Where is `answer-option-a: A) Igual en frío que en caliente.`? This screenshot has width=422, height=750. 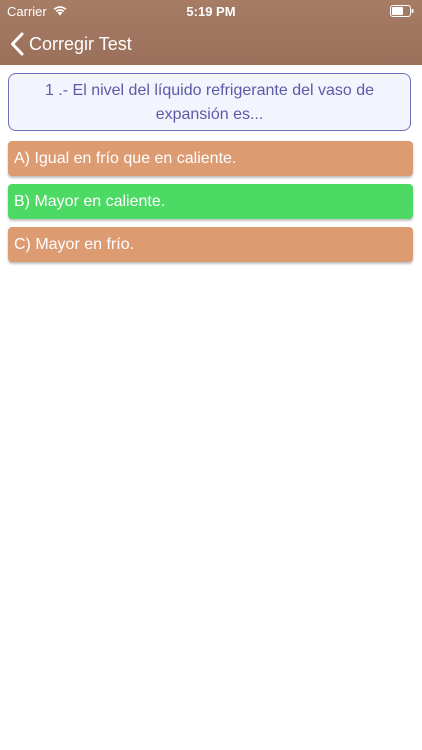
answer-option-a: A) Igual en frío que en caliente. is located at coordinates (210, 158).